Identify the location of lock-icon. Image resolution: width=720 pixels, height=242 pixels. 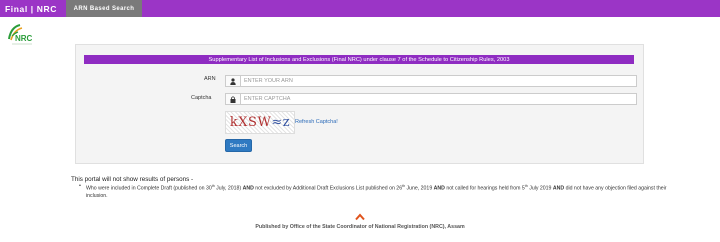
(233, 99).